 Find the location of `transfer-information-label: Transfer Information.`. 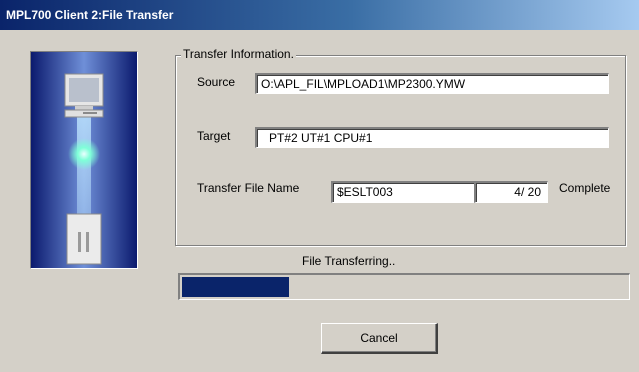

transfer-information-label: Transfer Information. is located at coordinates (238, 54).